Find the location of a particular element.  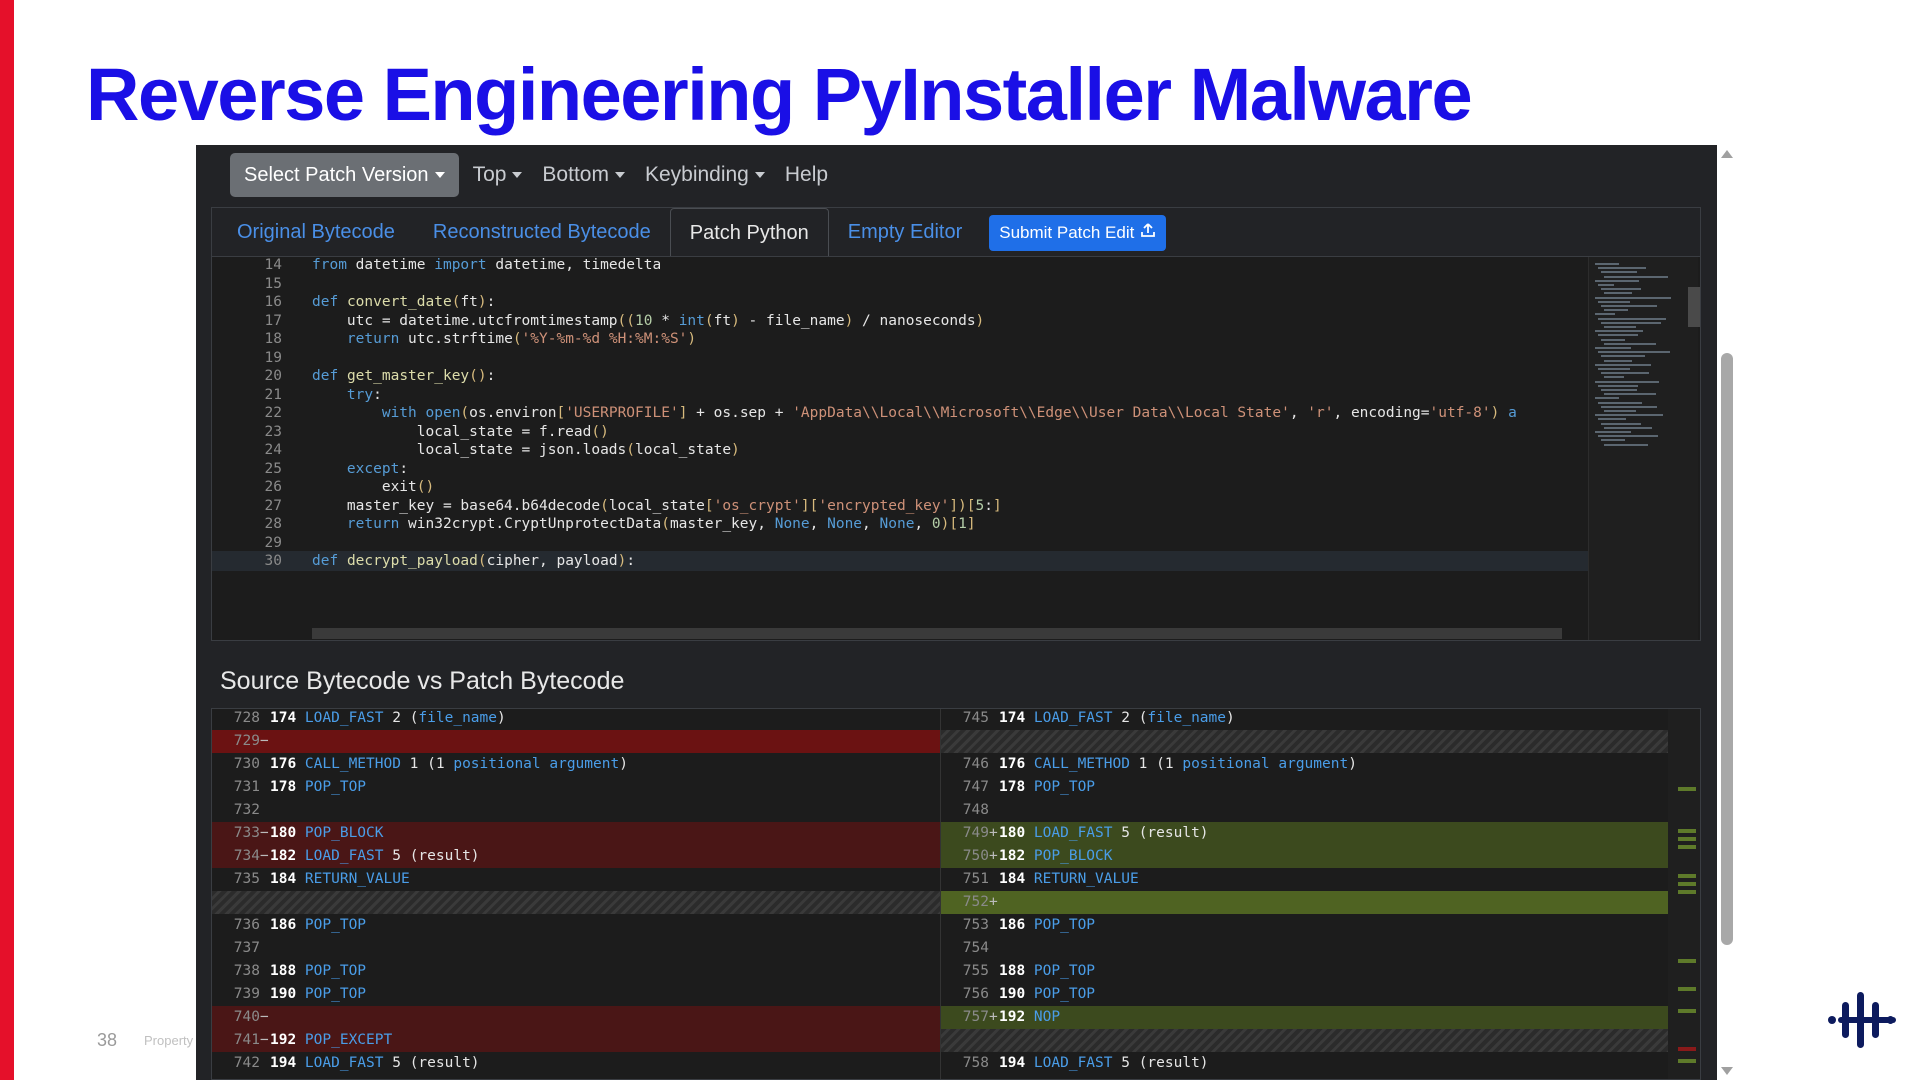

diff-instruction: 186 POP_TOP is located at coordinates (318, 925).